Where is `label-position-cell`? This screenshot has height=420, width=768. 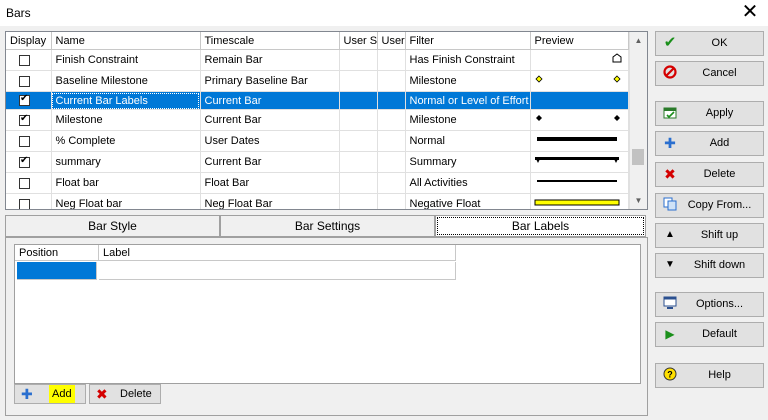 label-position-cell is located at coordinates (57, 271).